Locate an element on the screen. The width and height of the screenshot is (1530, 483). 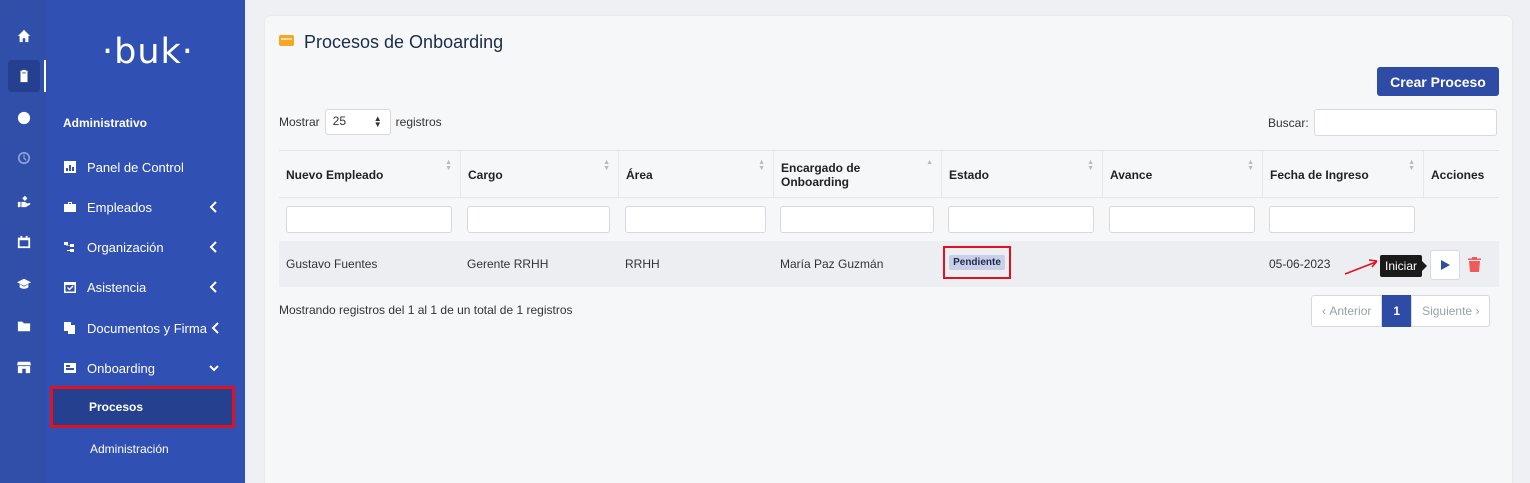
store-icon is located at coordinates (24, 367).